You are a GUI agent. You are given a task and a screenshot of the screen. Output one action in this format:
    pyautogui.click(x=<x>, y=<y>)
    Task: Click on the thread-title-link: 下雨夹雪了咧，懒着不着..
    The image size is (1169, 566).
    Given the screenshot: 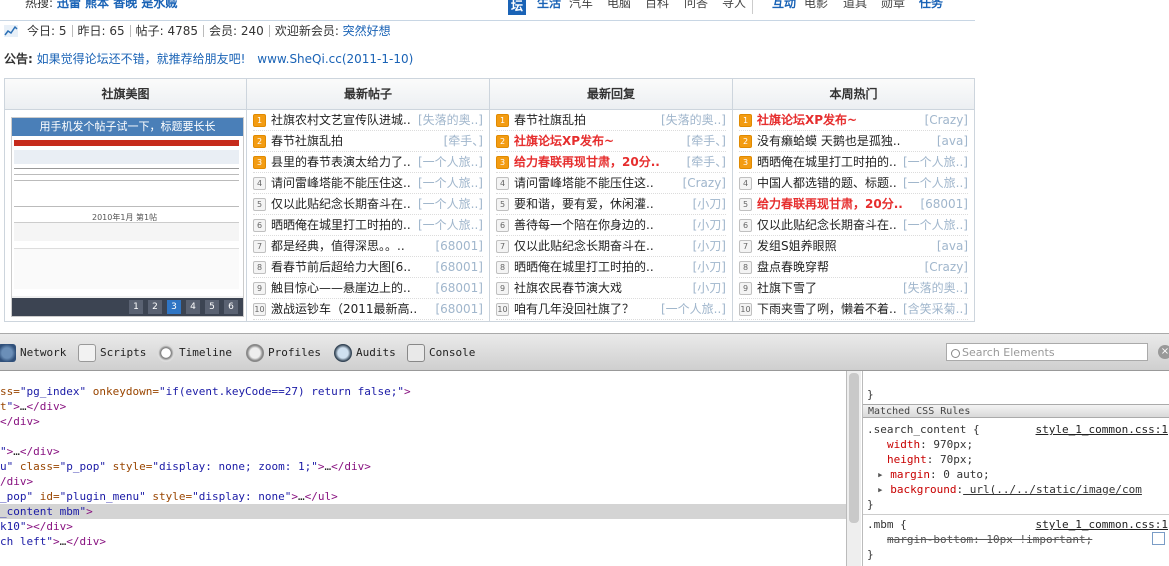 What is the action you would take?
    pyautogui.click(x=827, y=309)
    